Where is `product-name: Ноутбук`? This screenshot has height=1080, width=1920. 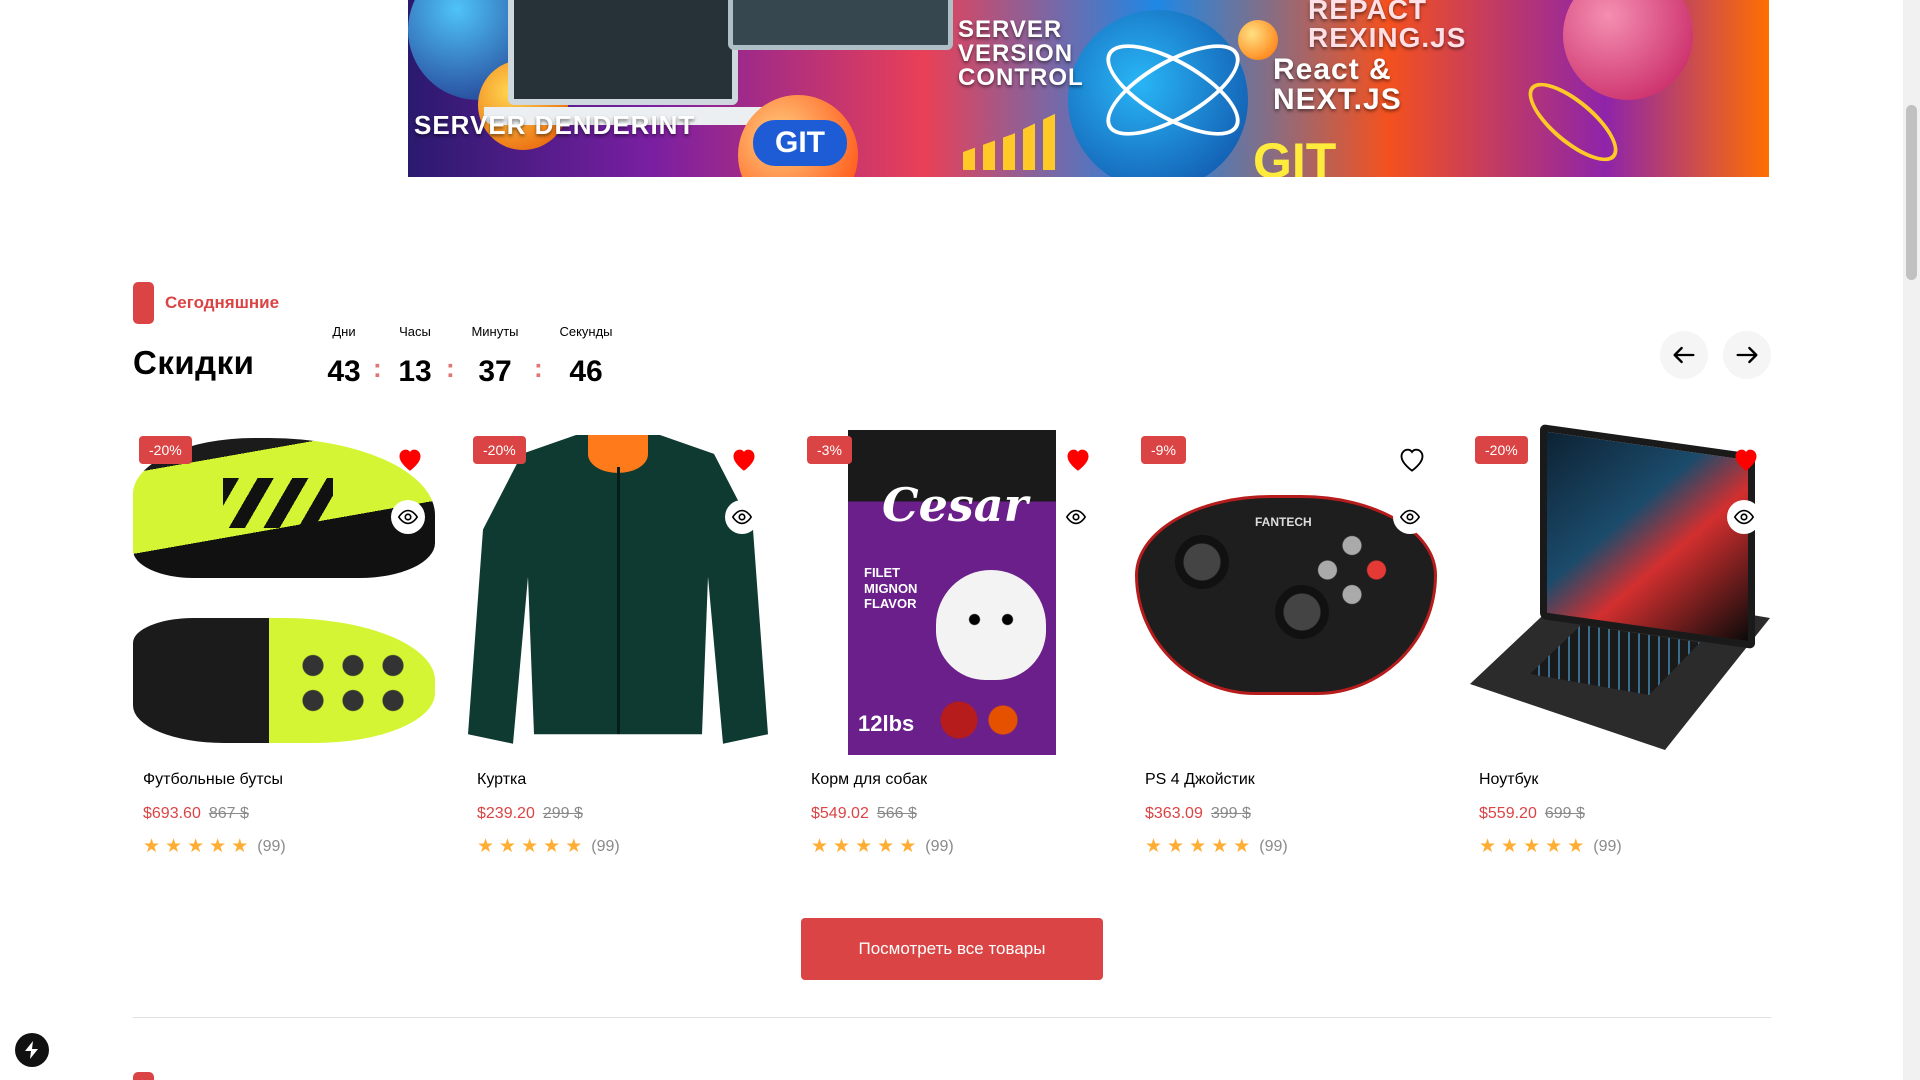 product-name: Ноутбук is located at coordinates (1625, 780).